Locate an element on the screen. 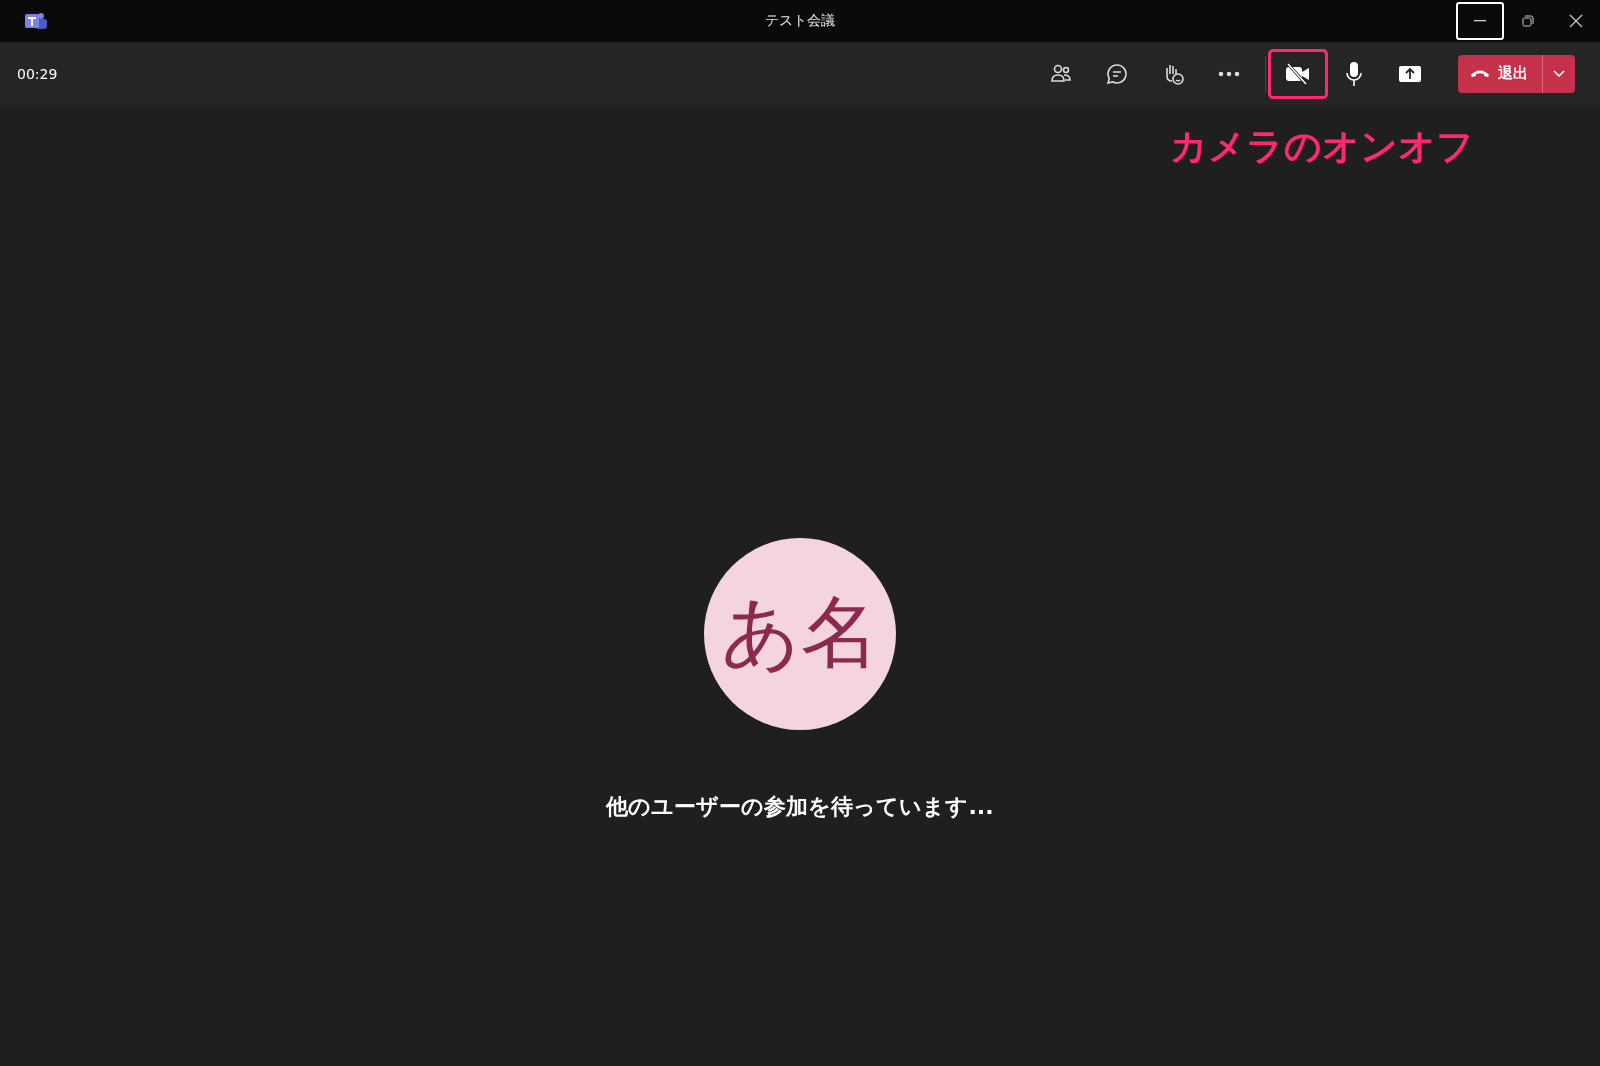 This screenshot has height=1066, width=1600. leave-button: 退出 is located at coordinates (1500, 73).